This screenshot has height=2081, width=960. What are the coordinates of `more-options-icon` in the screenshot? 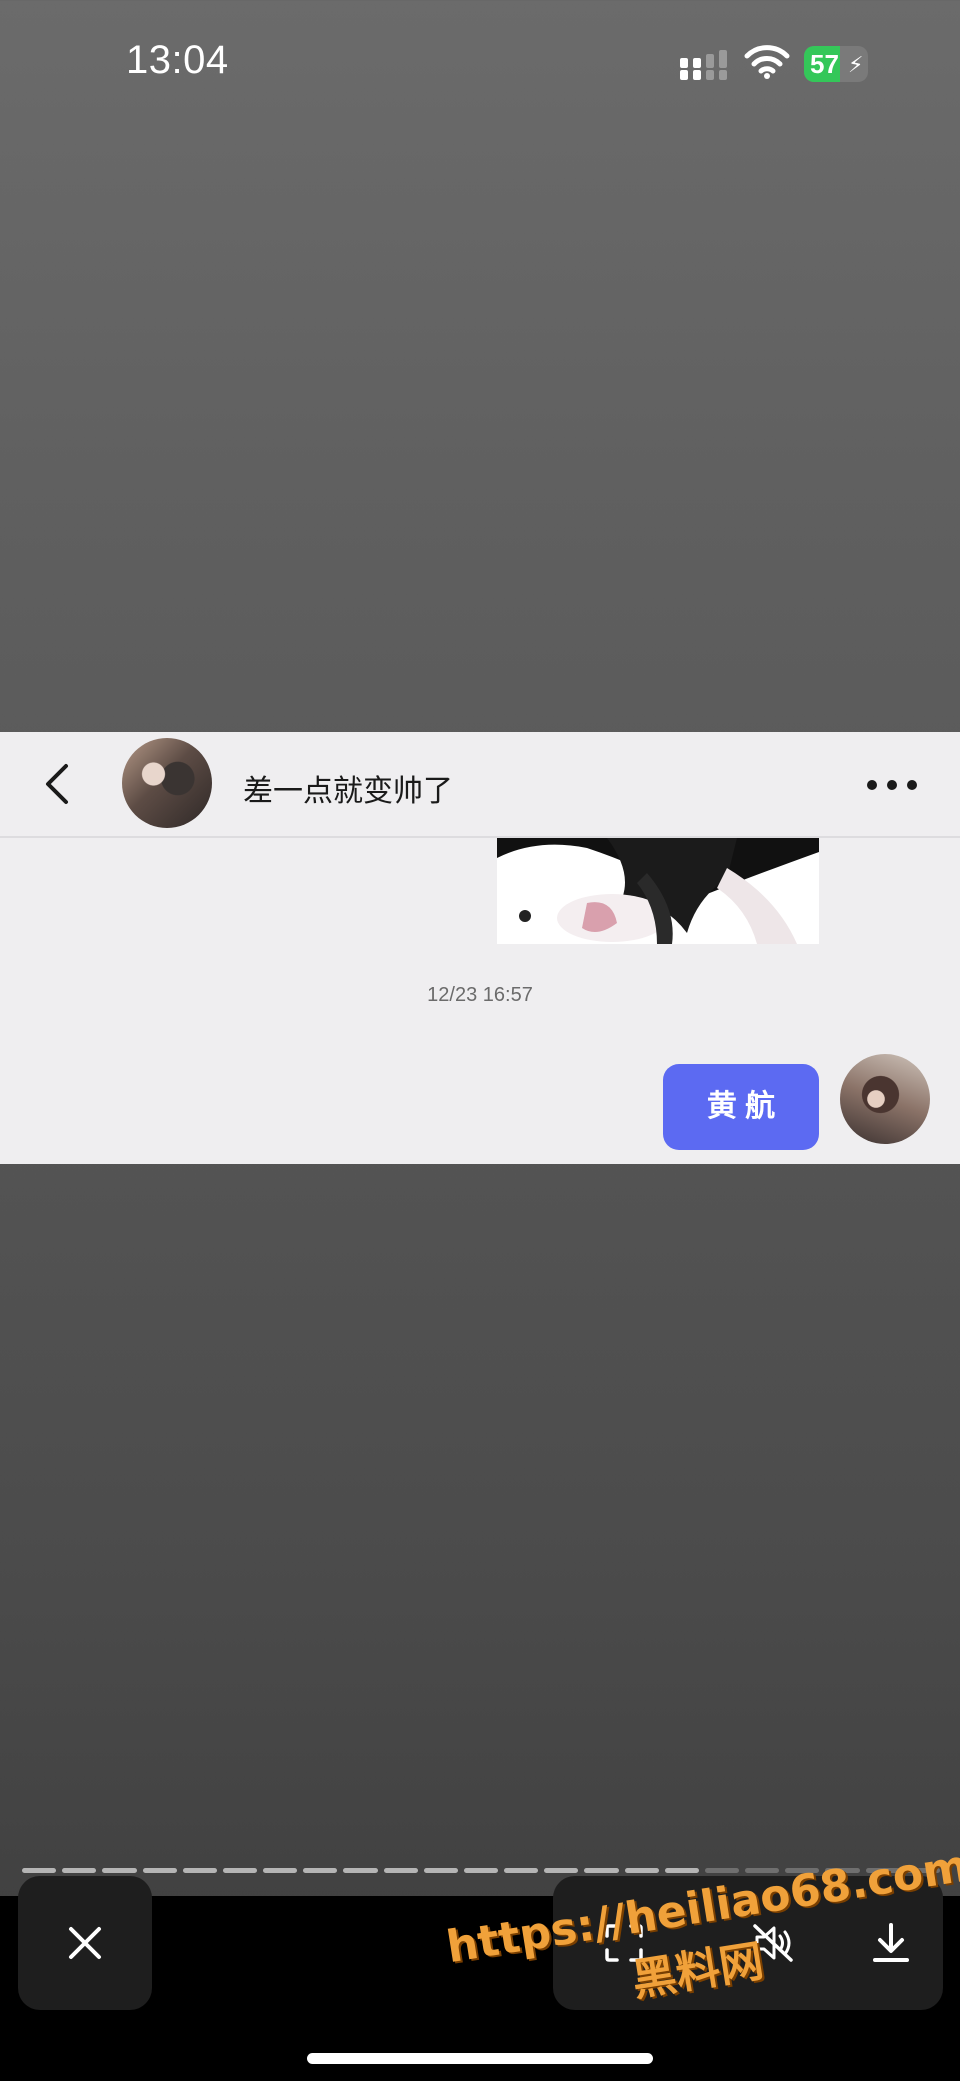 It's located at (892, 785).